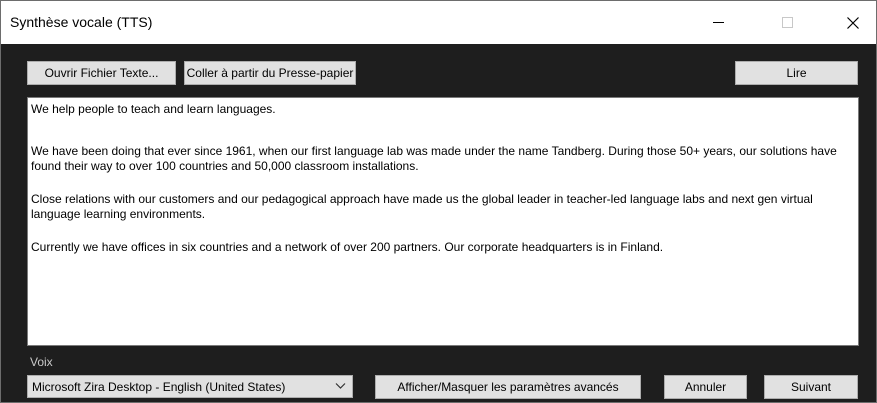 Image resolution: width=877 pixels, height=403 pixels. I want to click on voice-label: Voix, so click(41, 362).